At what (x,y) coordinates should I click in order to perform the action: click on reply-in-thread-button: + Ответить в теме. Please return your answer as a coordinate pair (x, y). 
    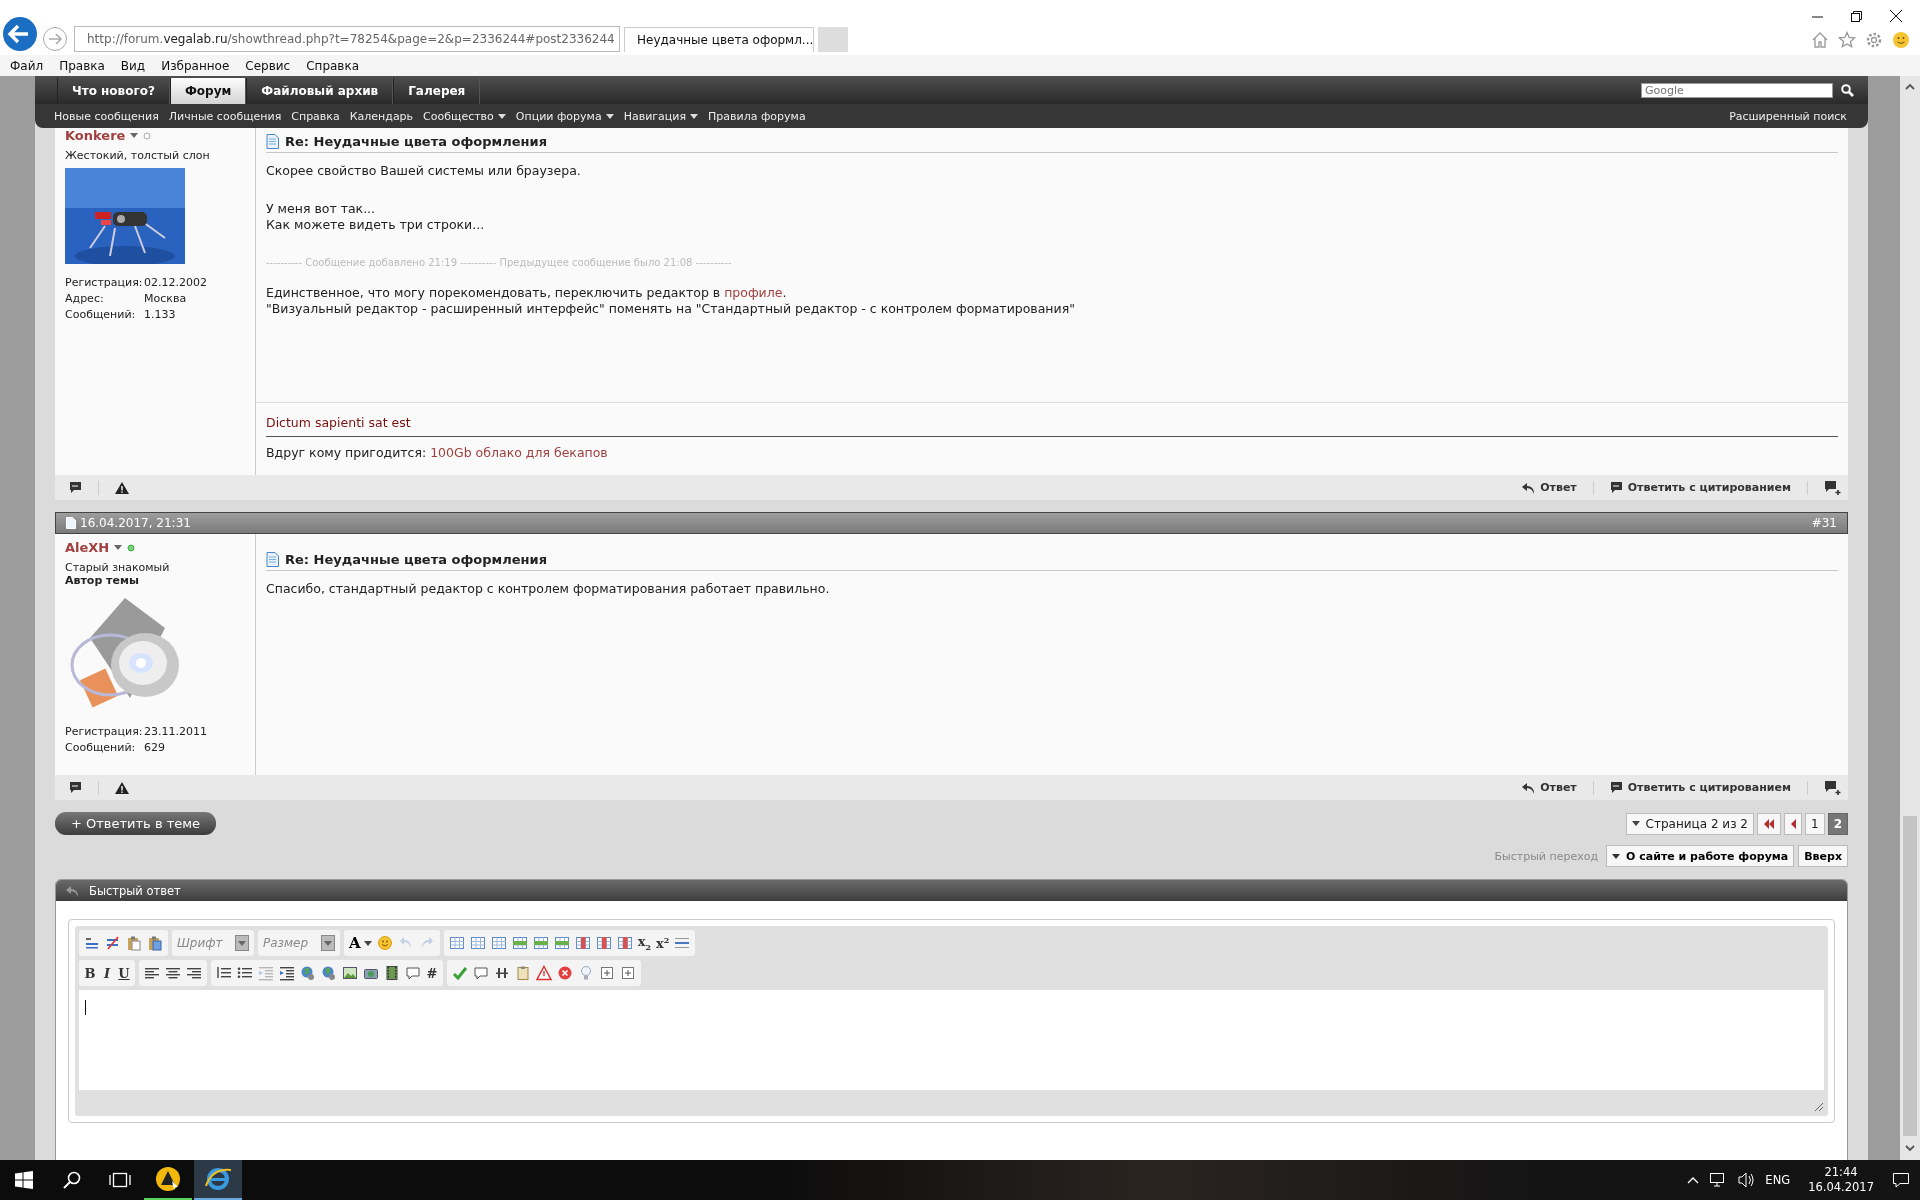
    Looking at the image, I should click on (136, 823).